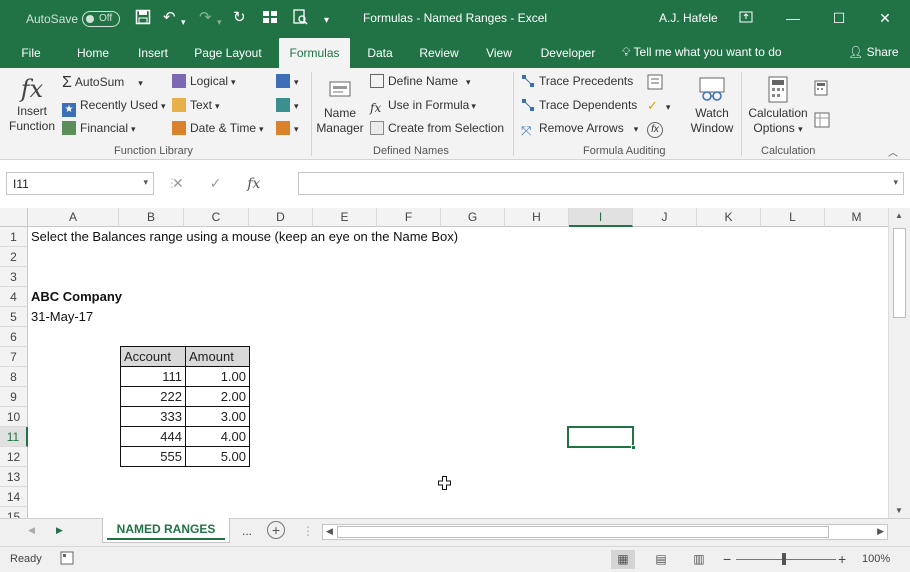  I want to click on tab-formulas: Formulas, so click(314, 53).